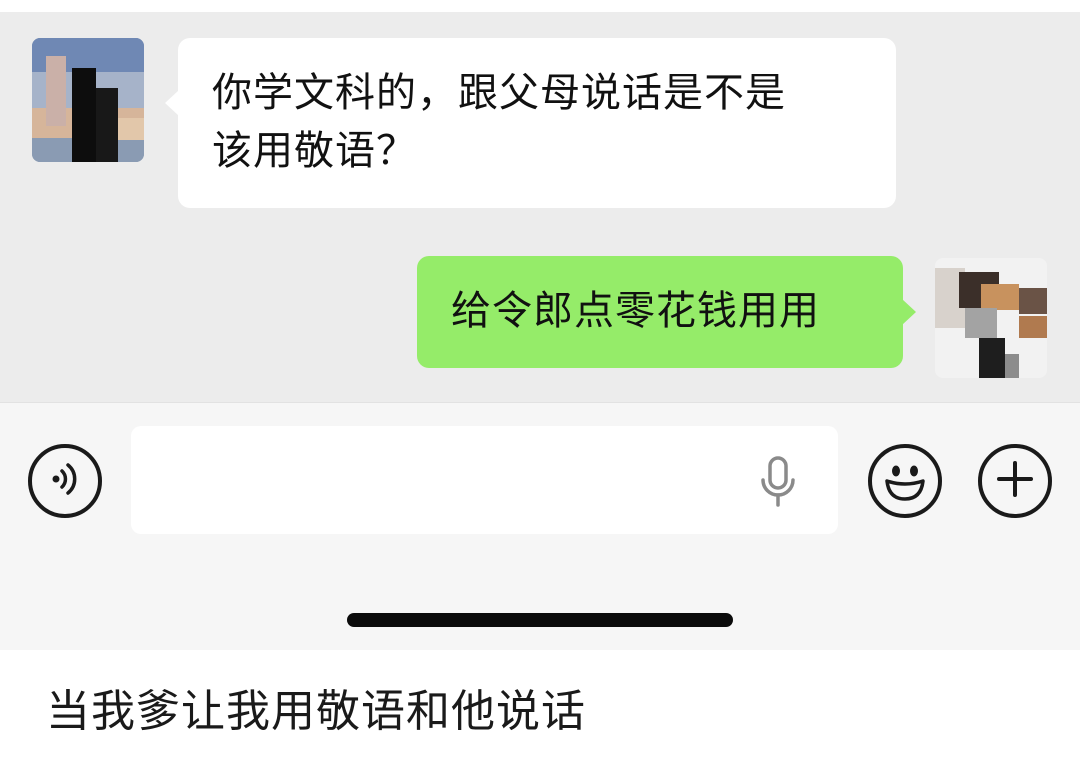  What do you see at coordinates (991, 318) in the screenshot?
I see `self-avatar-blurred` at bounding box center [991, 318].